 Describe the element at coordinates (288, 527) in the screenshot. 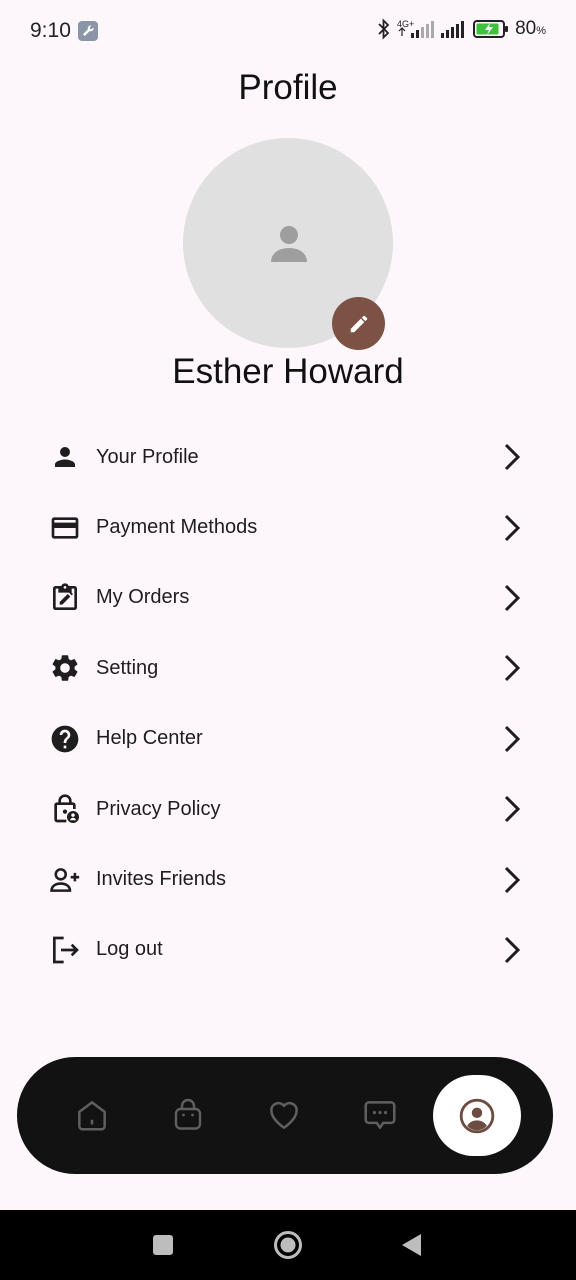

I see `menu-item-payment-methods: Payment Methods` at that location.